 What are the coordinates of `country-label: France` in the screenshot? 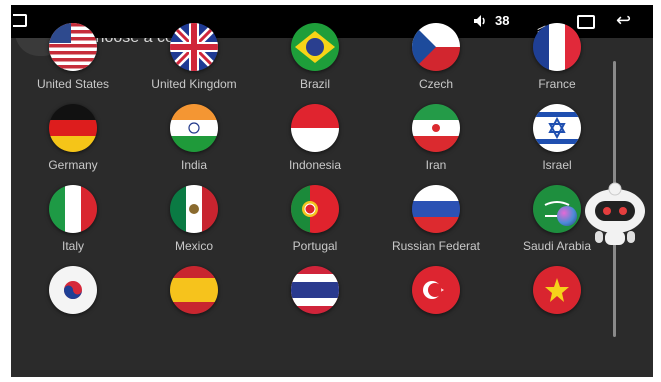 It's located at (557, 84).